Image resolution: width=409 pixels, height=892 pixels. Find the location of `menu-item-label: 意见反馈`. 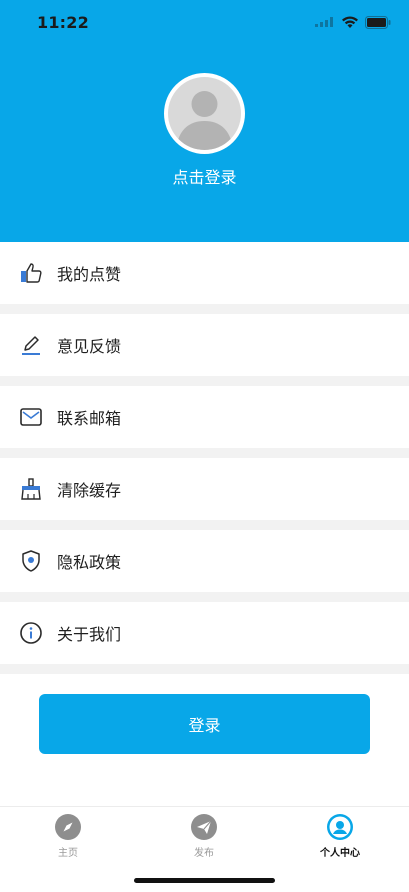

menu-item-label: 意见反馈 is located at coordinates (89, 346).